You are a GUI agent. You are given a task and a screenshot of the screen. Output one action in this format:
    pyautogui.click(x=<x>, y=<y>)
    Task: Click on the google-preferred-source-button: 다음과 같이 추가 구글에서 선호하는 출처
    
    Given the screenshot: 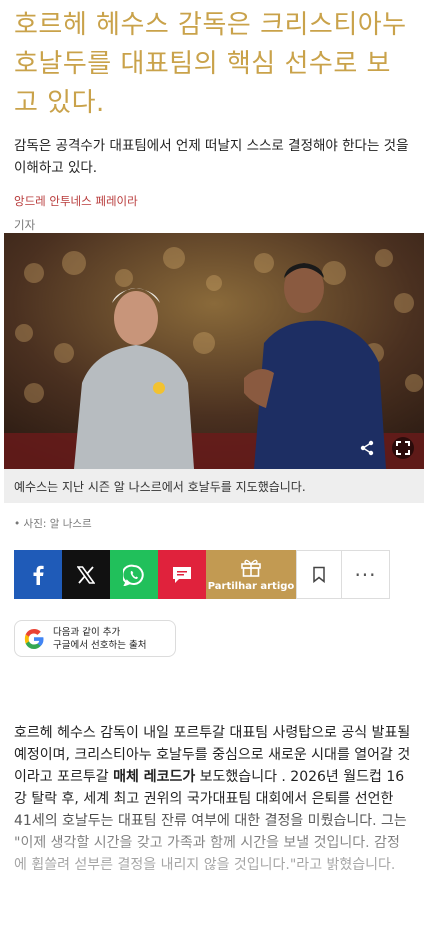 What is the action you would take?
    pyautogui.click(x=95, y=638)
    